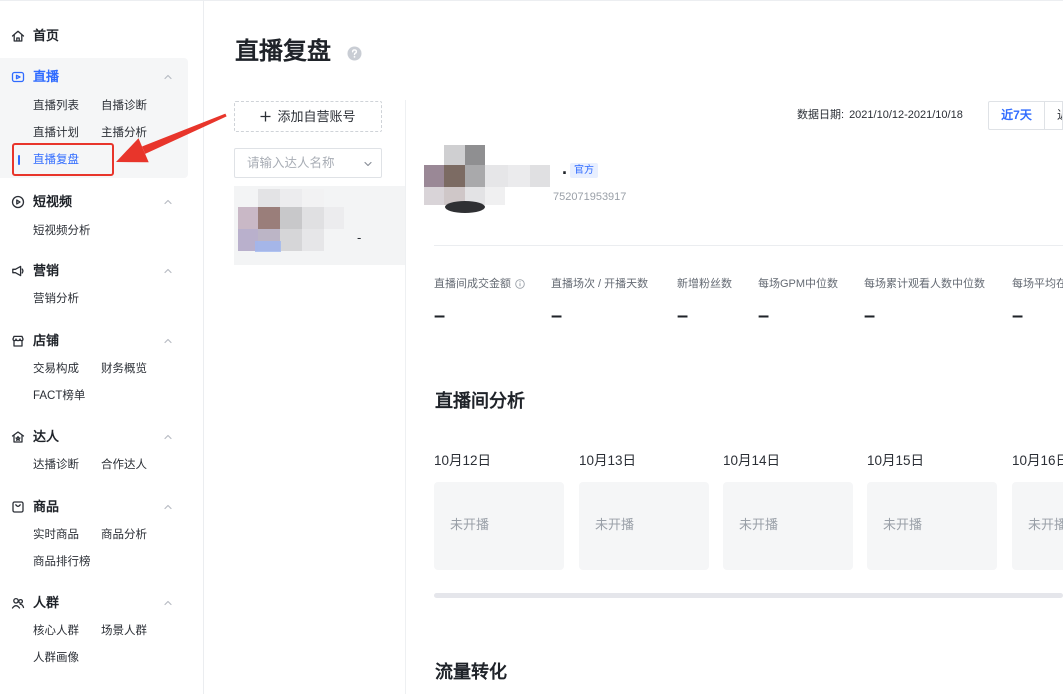 This screenshot has width=1063, height=694. Describe the element at coordinates (124, 106) in the screenshot. I see `nav-item-self-live-diagnosis: 自播诊断` at that location.